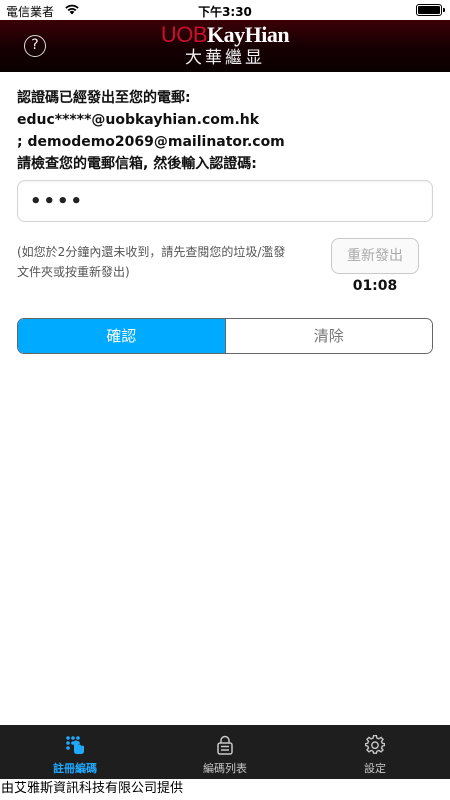 This screenshot has width=450, height=800. What do you see at coordinates (375, 744) in the screenshot?
I see `gear-icon` at bounding box center [375, 744].